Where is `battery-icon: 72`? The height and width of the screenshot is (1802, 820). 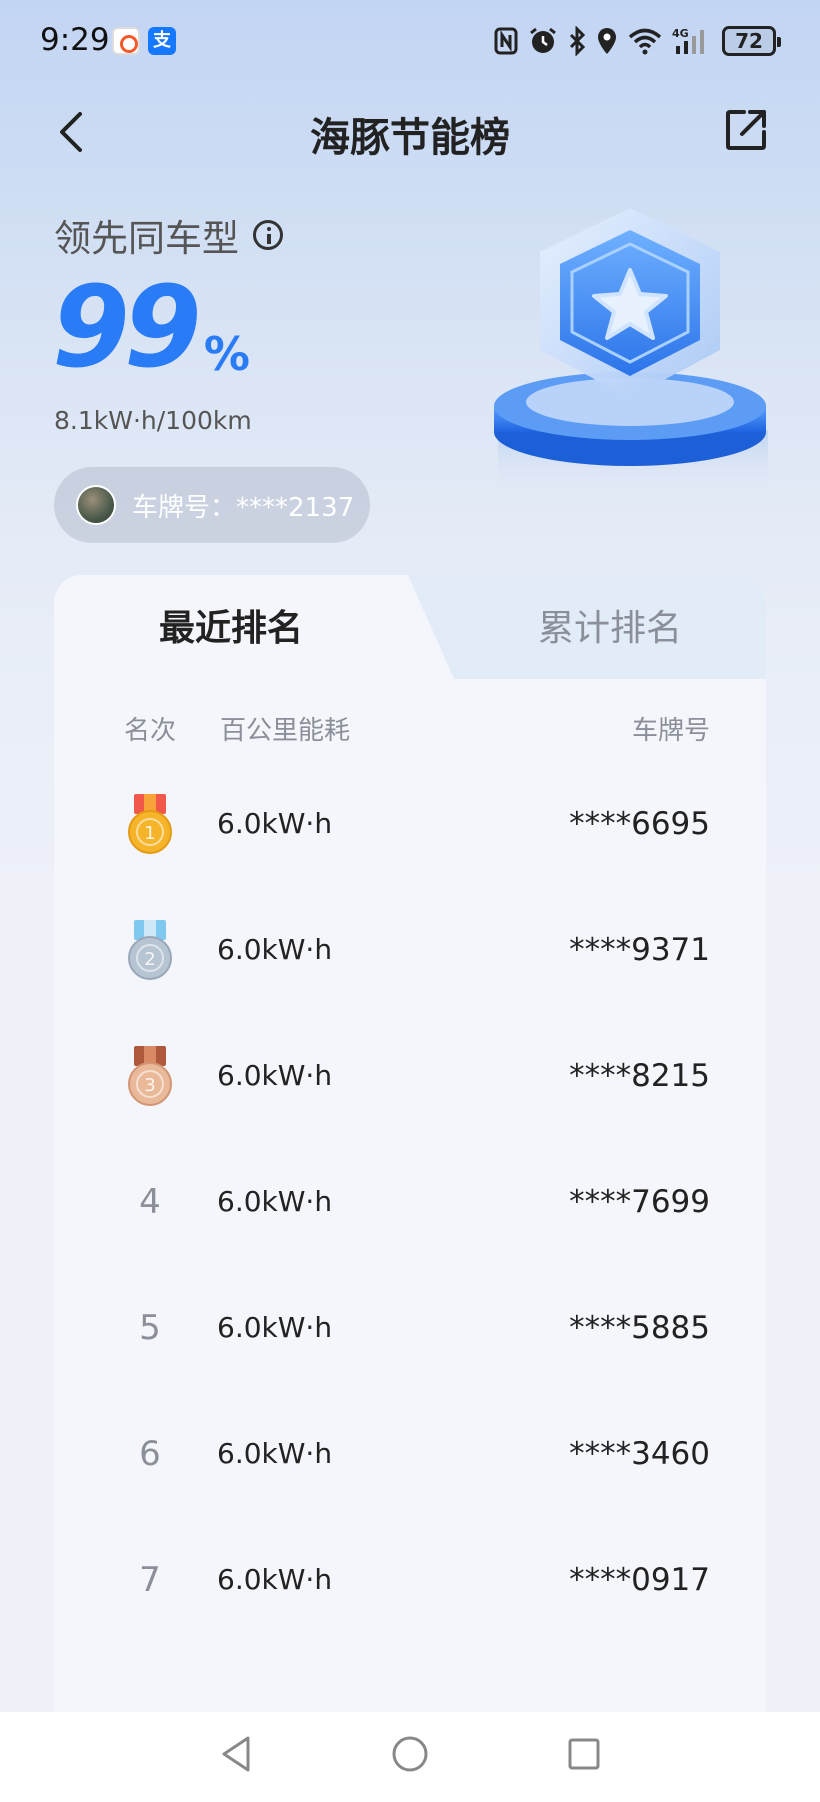 battery-icon: 72 is located at coordinates (751, 41).